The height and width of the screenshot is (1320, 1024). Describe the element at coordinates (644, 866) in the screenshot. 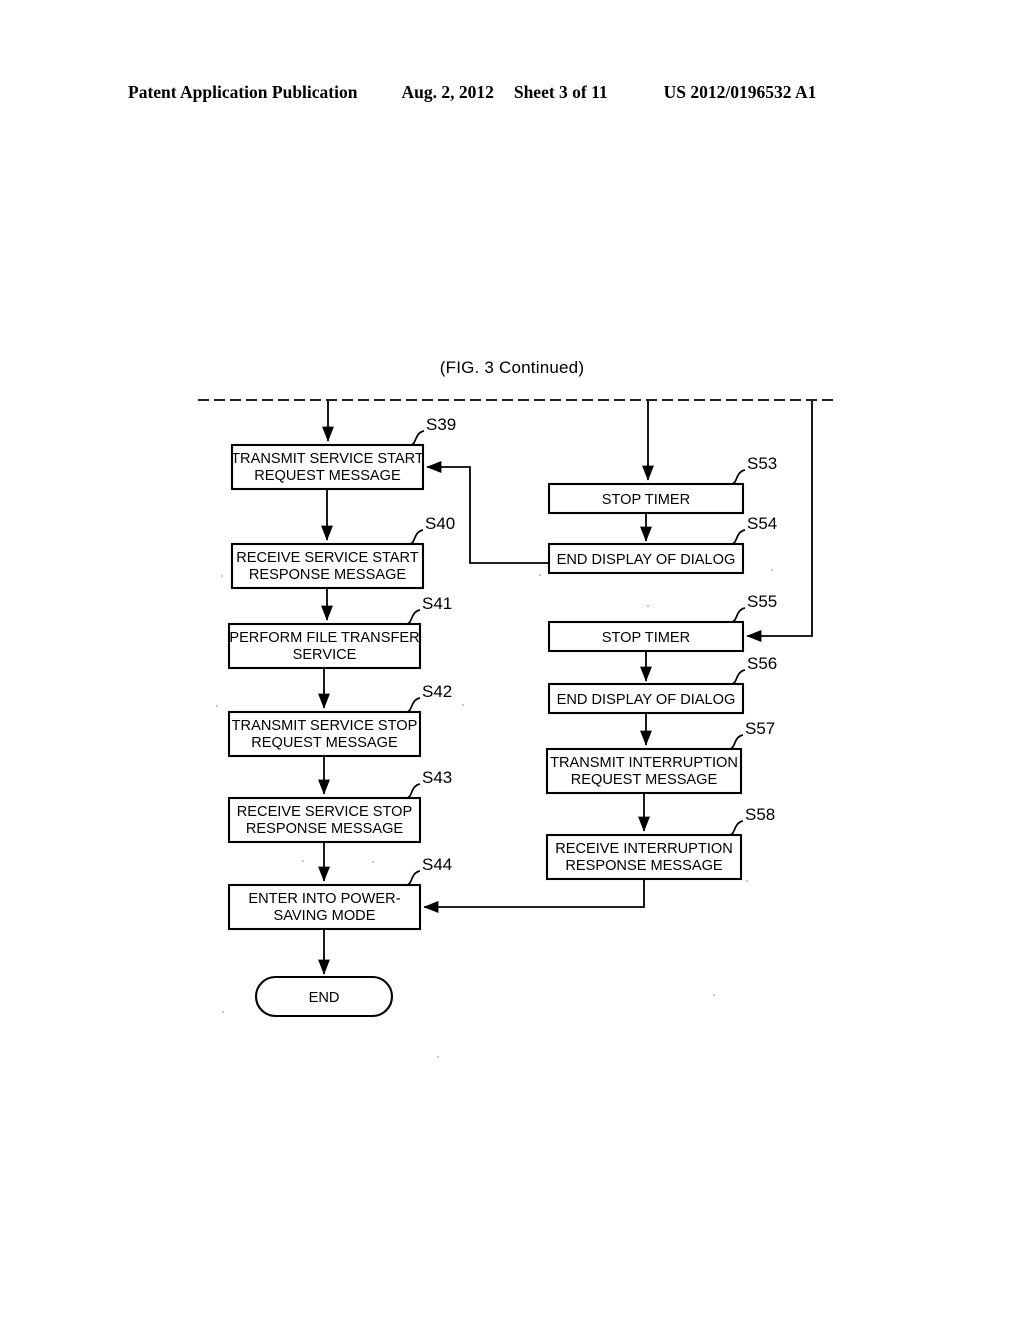

I see `flow-node-s58-line2: RESPONSE MESSAGE` at that location.